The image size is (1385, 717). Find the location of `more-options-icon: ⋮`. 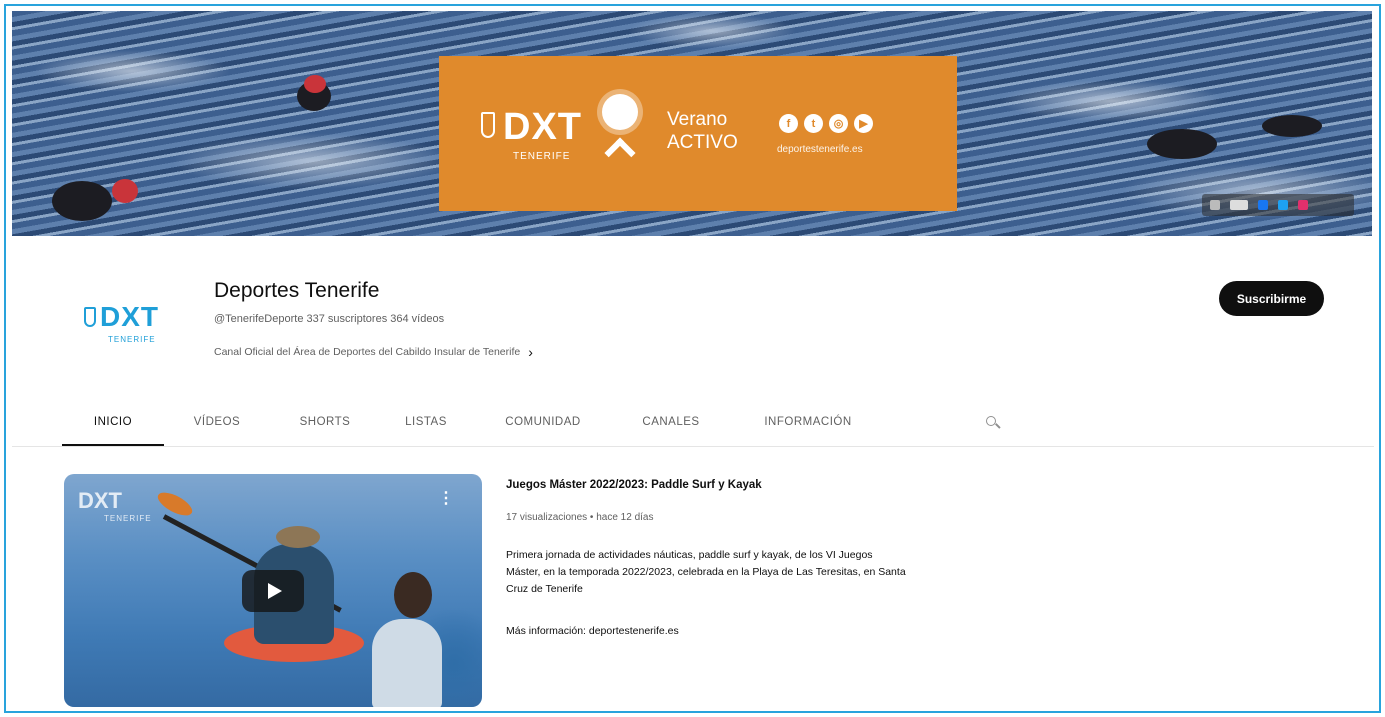

more-options-icon: ⋮ is located at coordinates (446, 498).